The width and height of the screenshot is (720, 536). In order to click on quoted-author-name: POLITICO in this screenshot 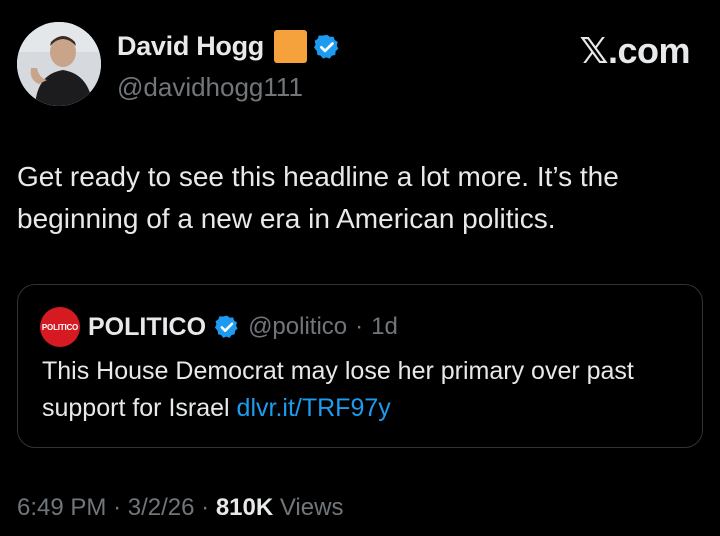, I will do `click(147, 327)`.